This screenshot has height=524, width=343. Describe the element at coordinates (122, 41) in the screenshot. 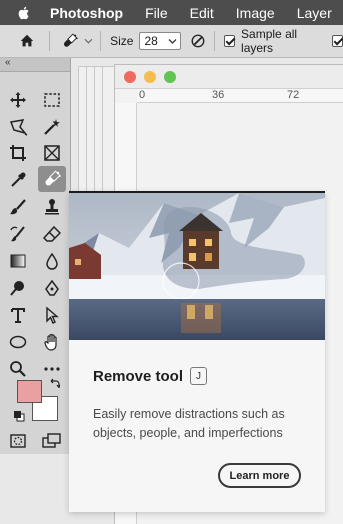

I see `size-label: Size` at that location.